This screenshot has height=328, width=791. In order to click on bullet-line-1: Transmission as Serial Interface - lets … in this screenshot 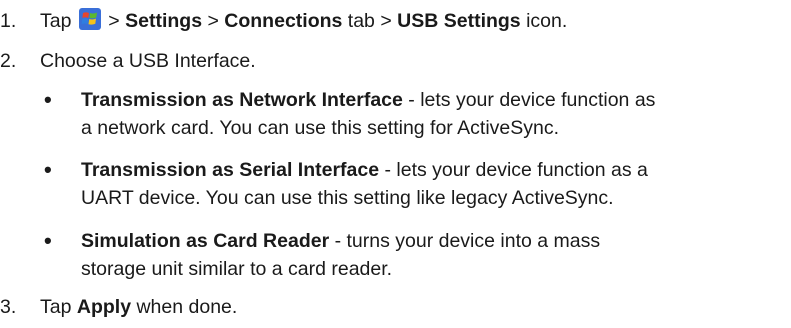, I will do `click(436, 170)`.